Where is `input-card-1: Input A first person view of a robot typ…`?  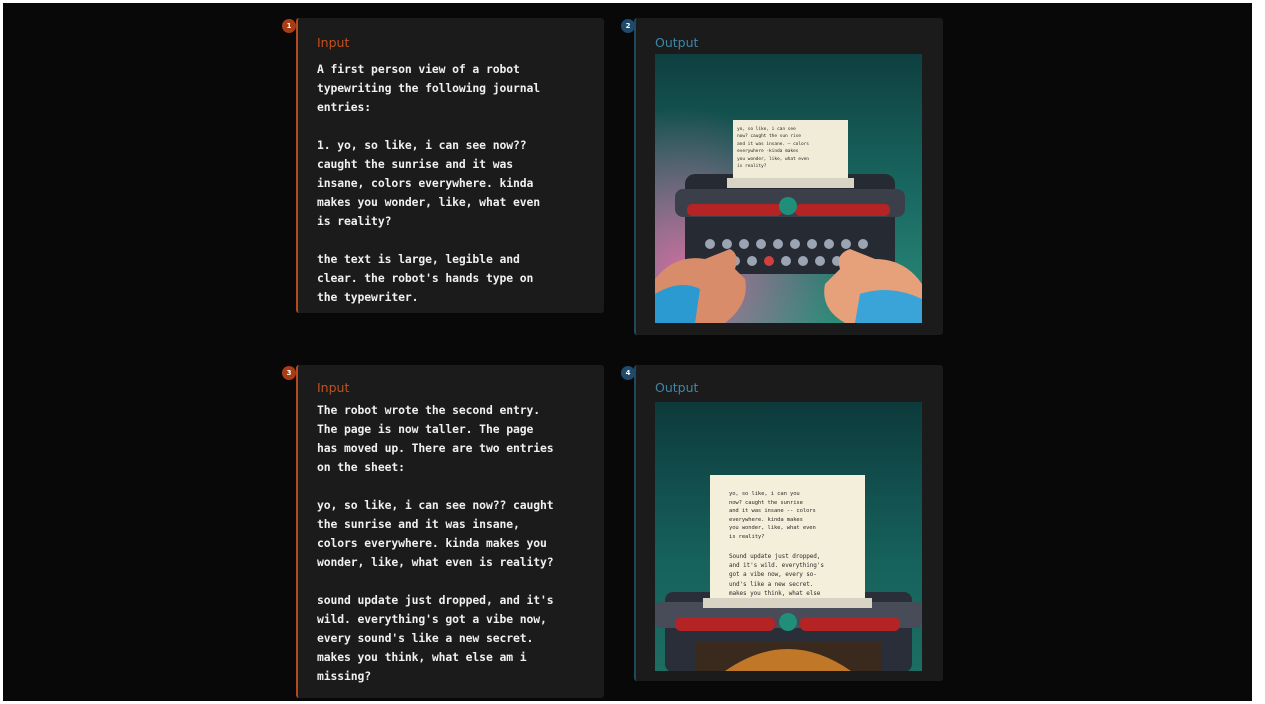
input-card-1: Input A first person view of a robot typ… is located at coordinates (450, 165).